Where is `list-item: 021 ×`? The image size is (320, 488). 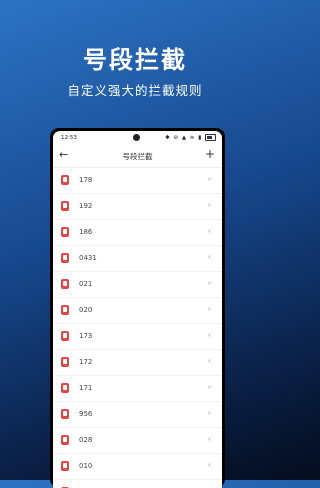 list-item: 021 × is located at coordinates (137, 285).